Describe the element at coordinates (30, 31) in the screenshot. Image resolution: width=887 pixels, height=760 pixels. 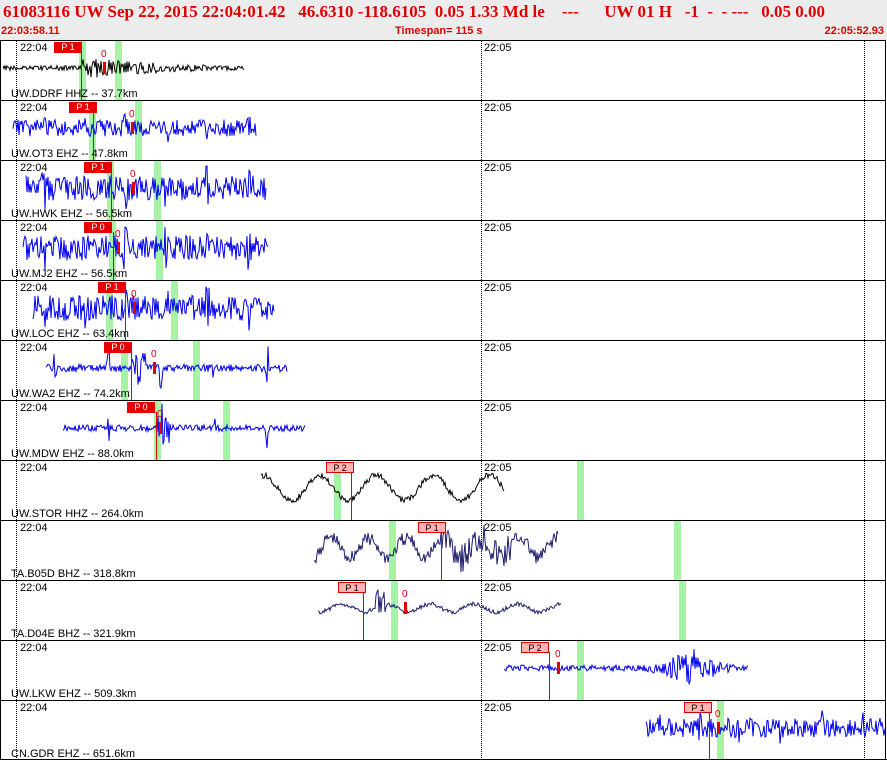
I see `start-time-label: 22:03:58.11` at that location.